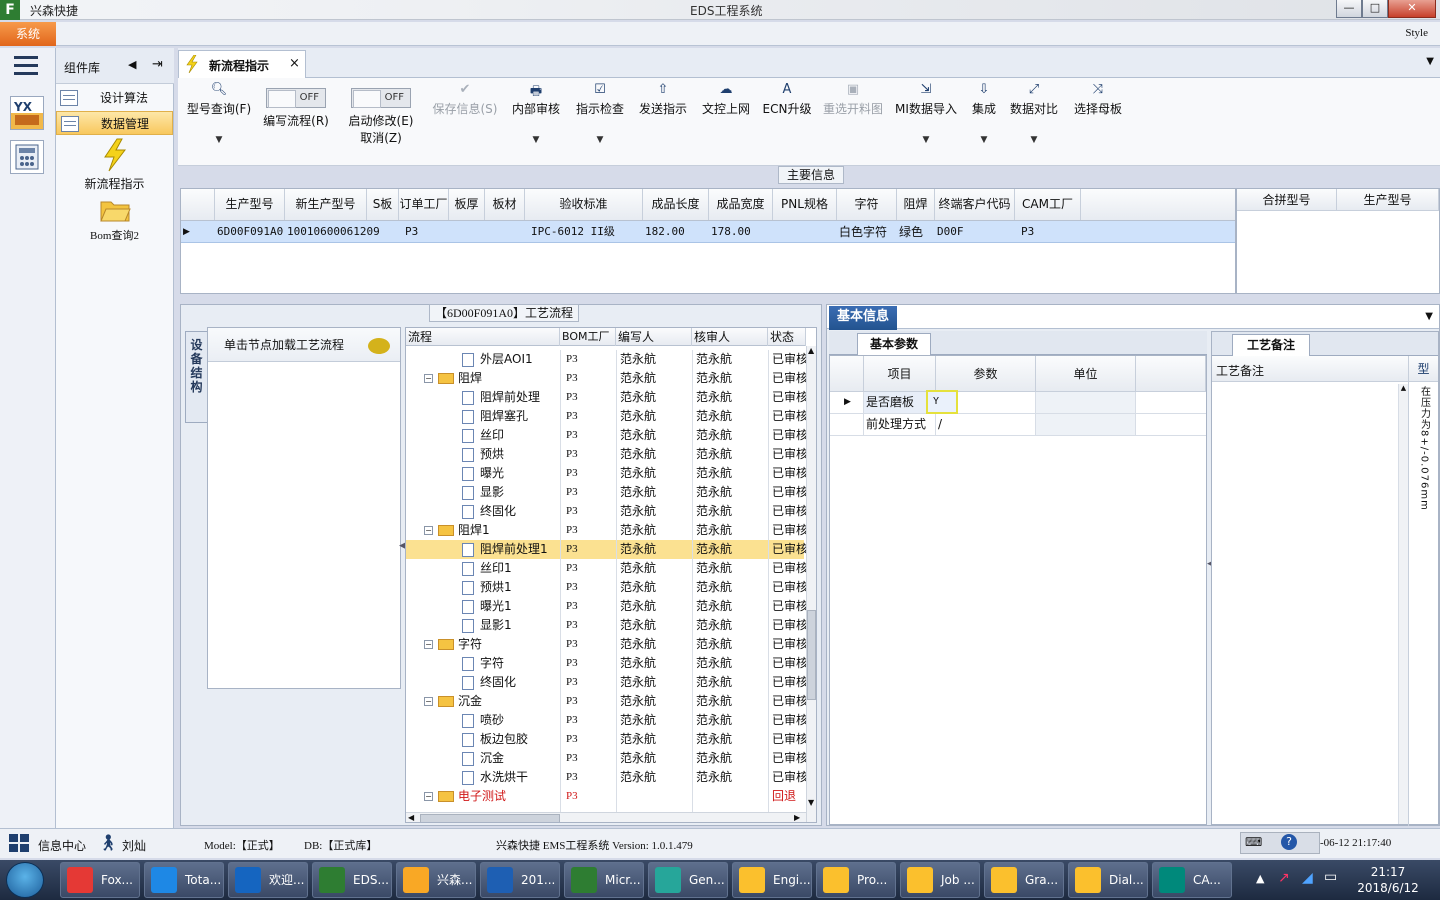 Image resolution: width=1440 pixels, height=900 pixels. Describe the element at coordinates (606, 568) in the screenshot. I see `tree-row: 丝印1 P3 范永航 范永航 已审核` at that location.